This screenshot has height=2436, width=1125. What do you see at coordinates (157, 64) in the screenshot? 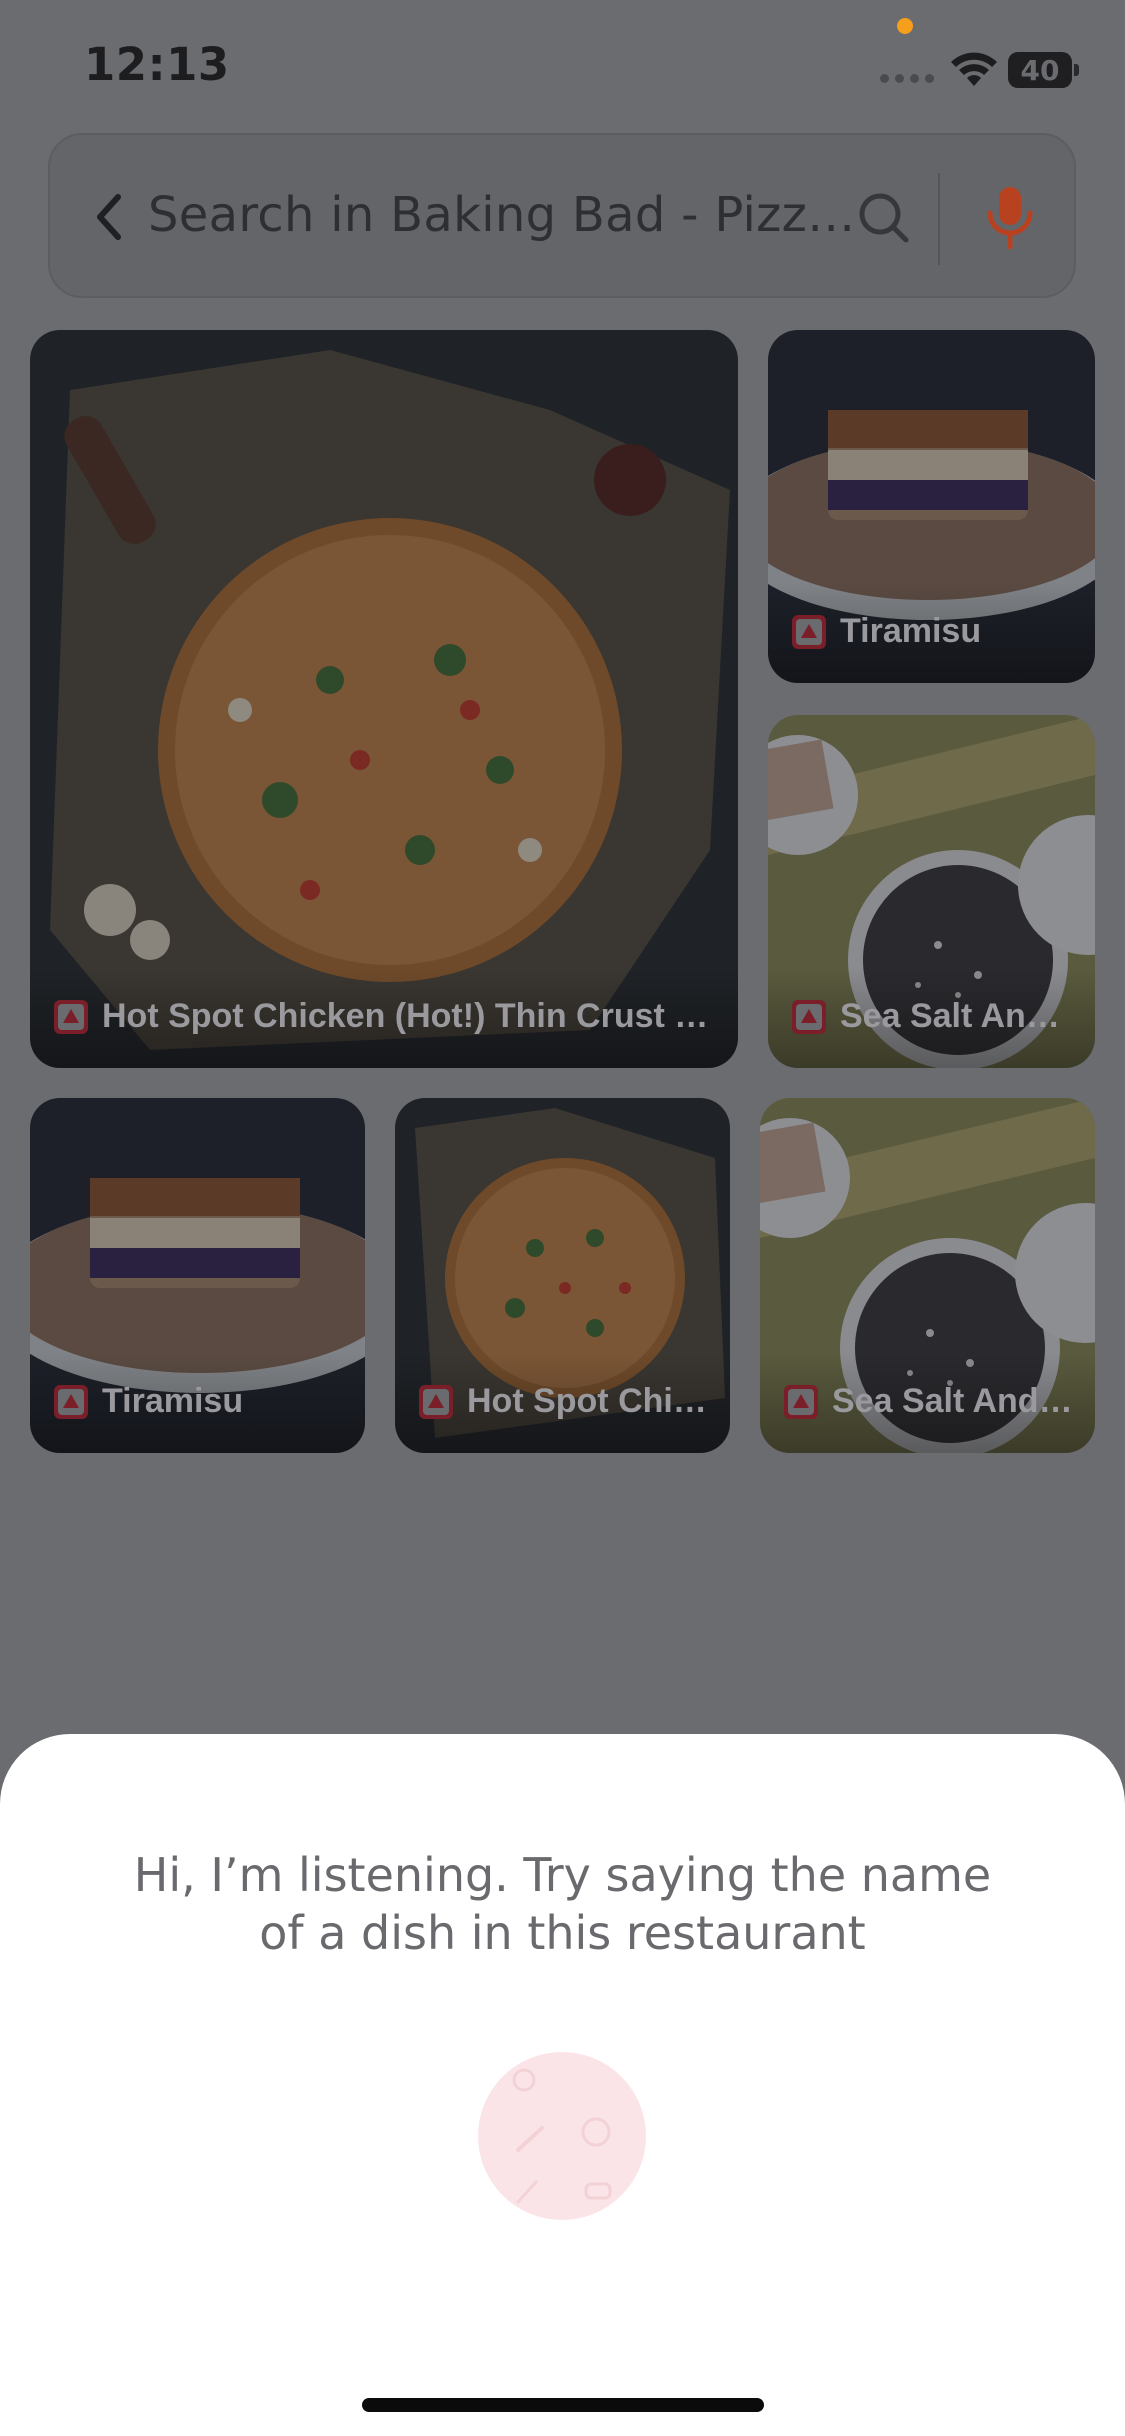
I see `status-time: 12:13` at bounding box center [157, 64].